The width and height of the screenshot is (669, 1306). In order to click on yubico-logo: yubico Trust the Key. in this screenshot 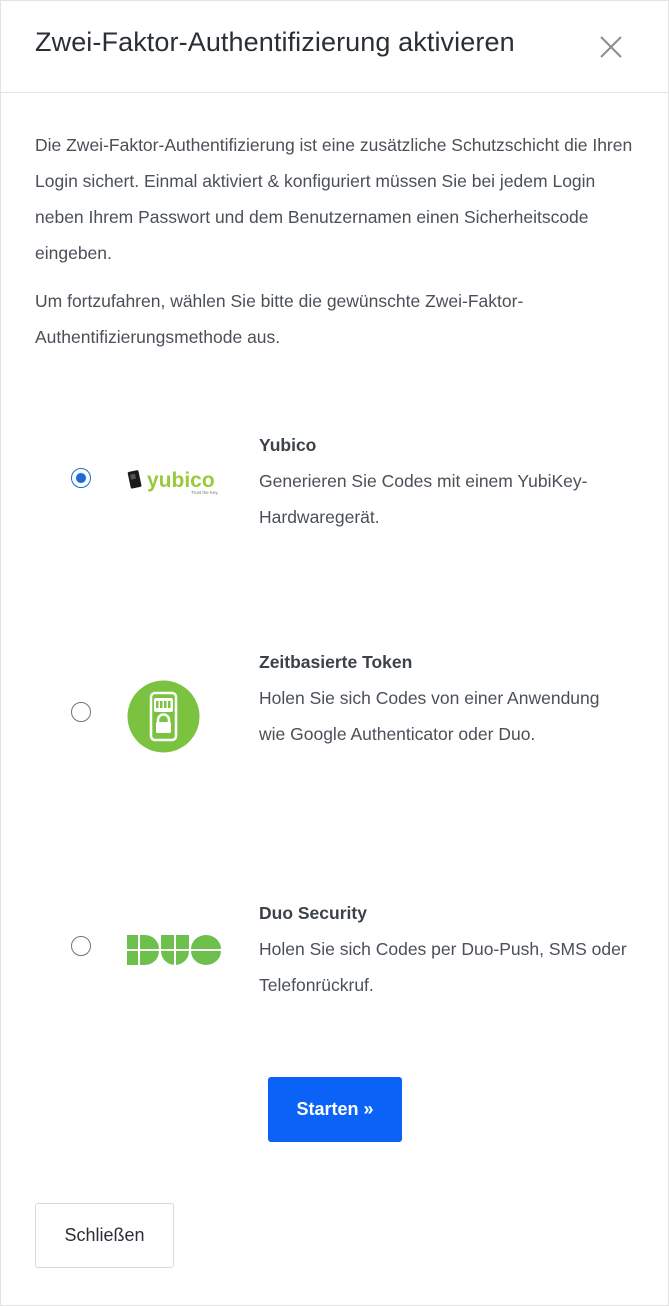, I will do `click(177, 484)`.